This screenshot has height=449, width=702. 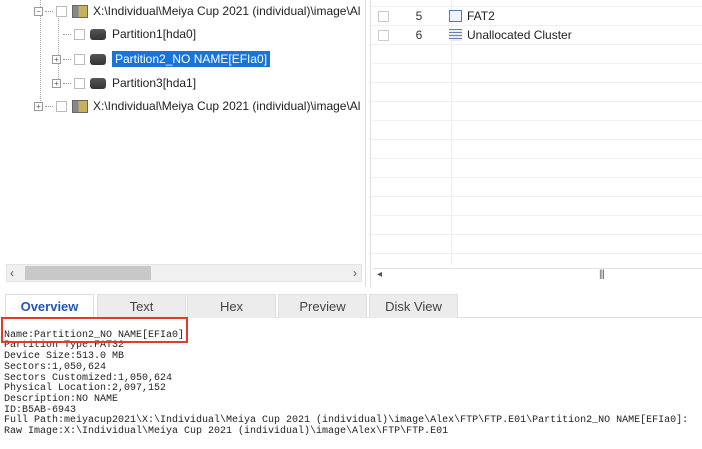 I want to click on row-name: FAT2, so click(x=481, y=16).